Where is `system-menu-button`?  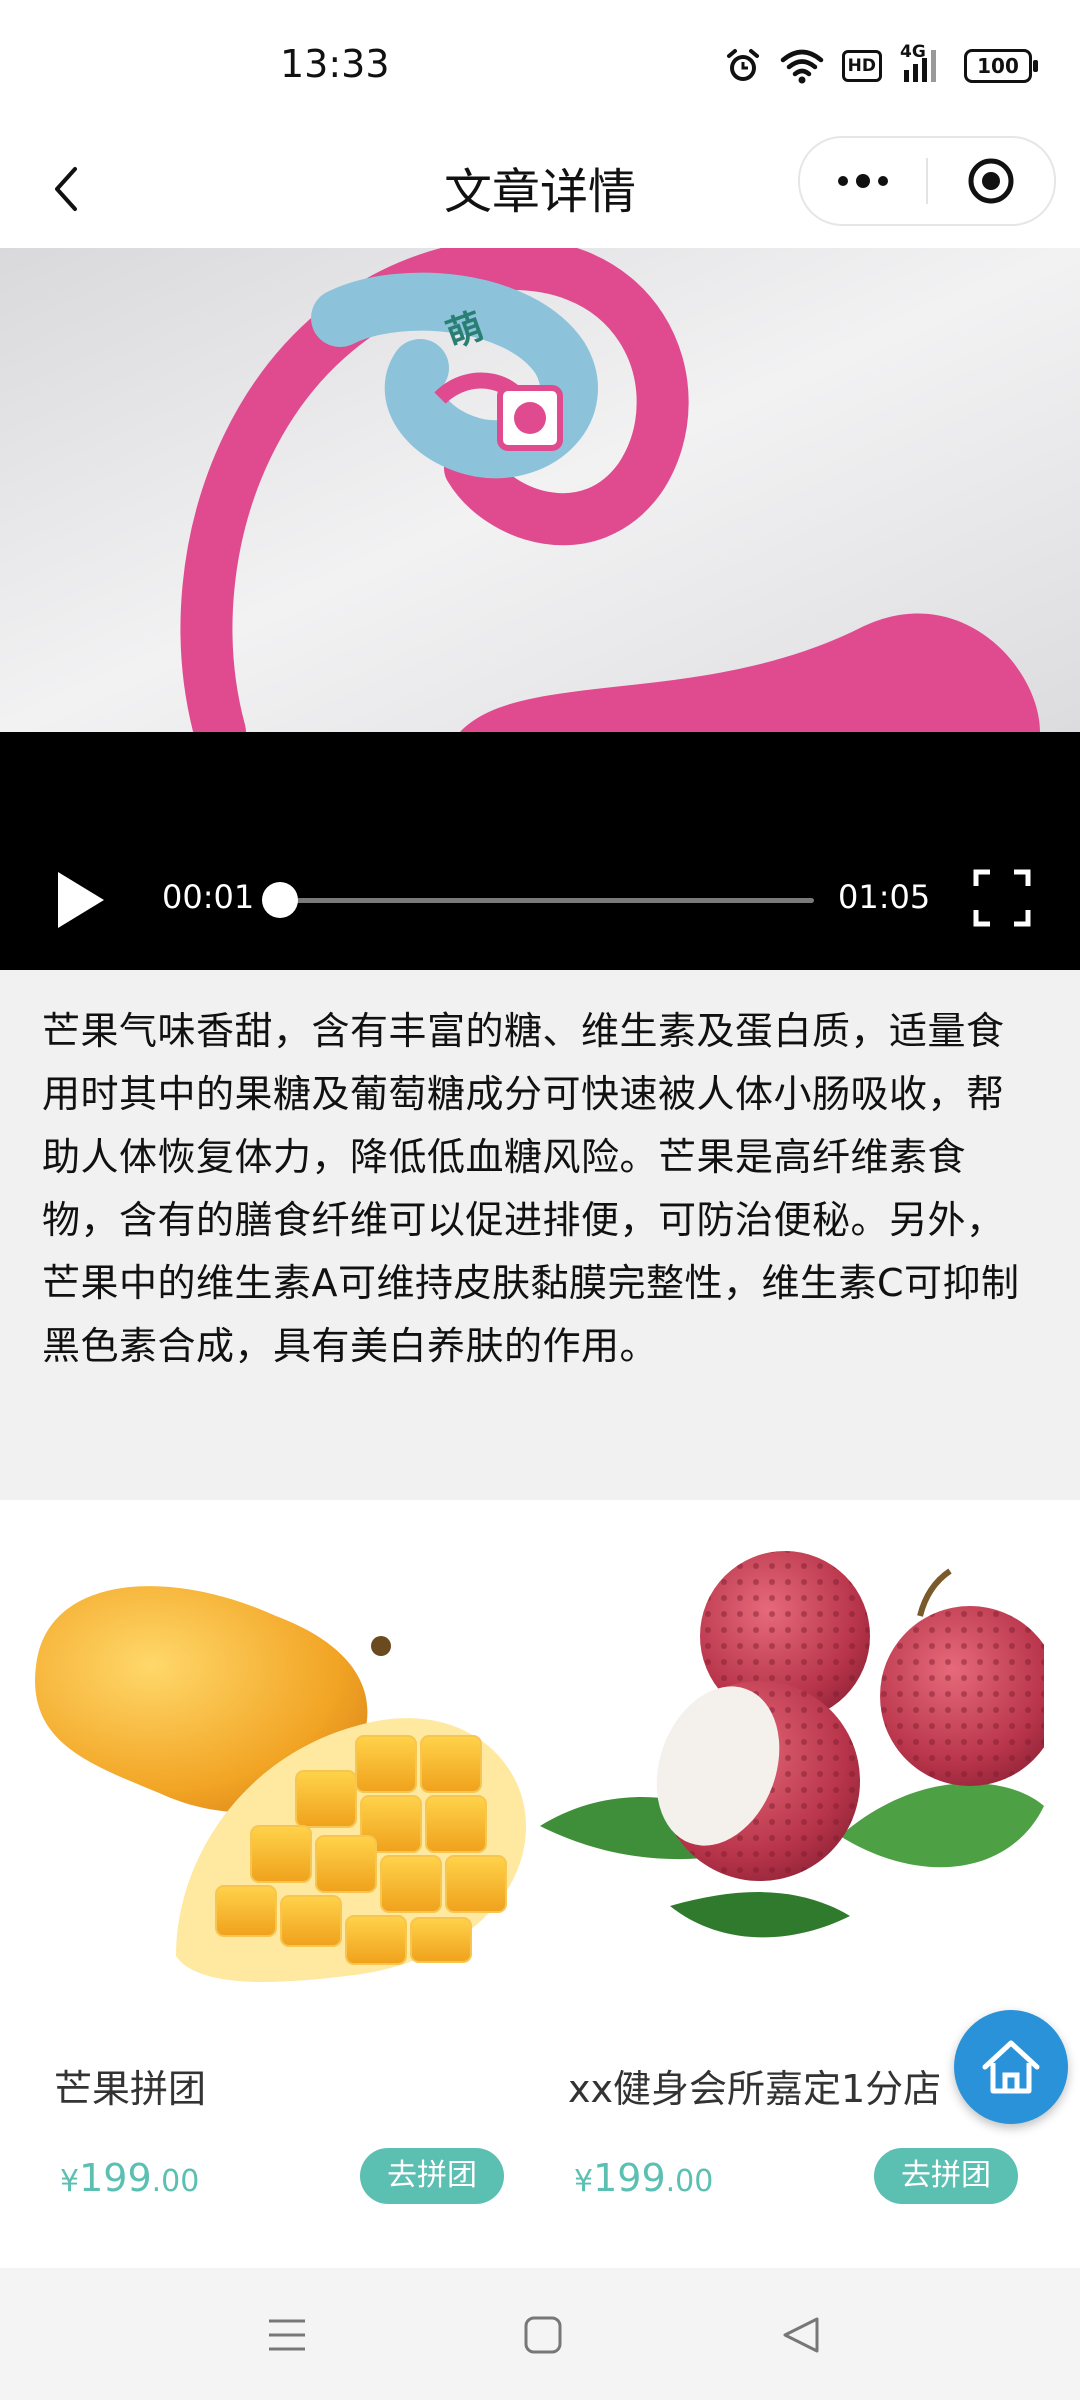
system-menu-button is located at coordinates (287, 2335).